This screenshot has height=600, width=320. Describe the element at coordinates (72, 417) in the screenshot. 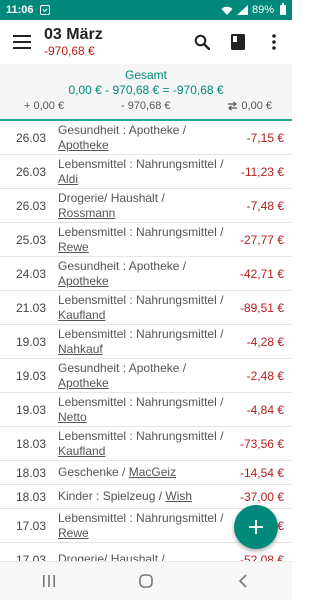

I see `transaction-payee: Netto` at that location.